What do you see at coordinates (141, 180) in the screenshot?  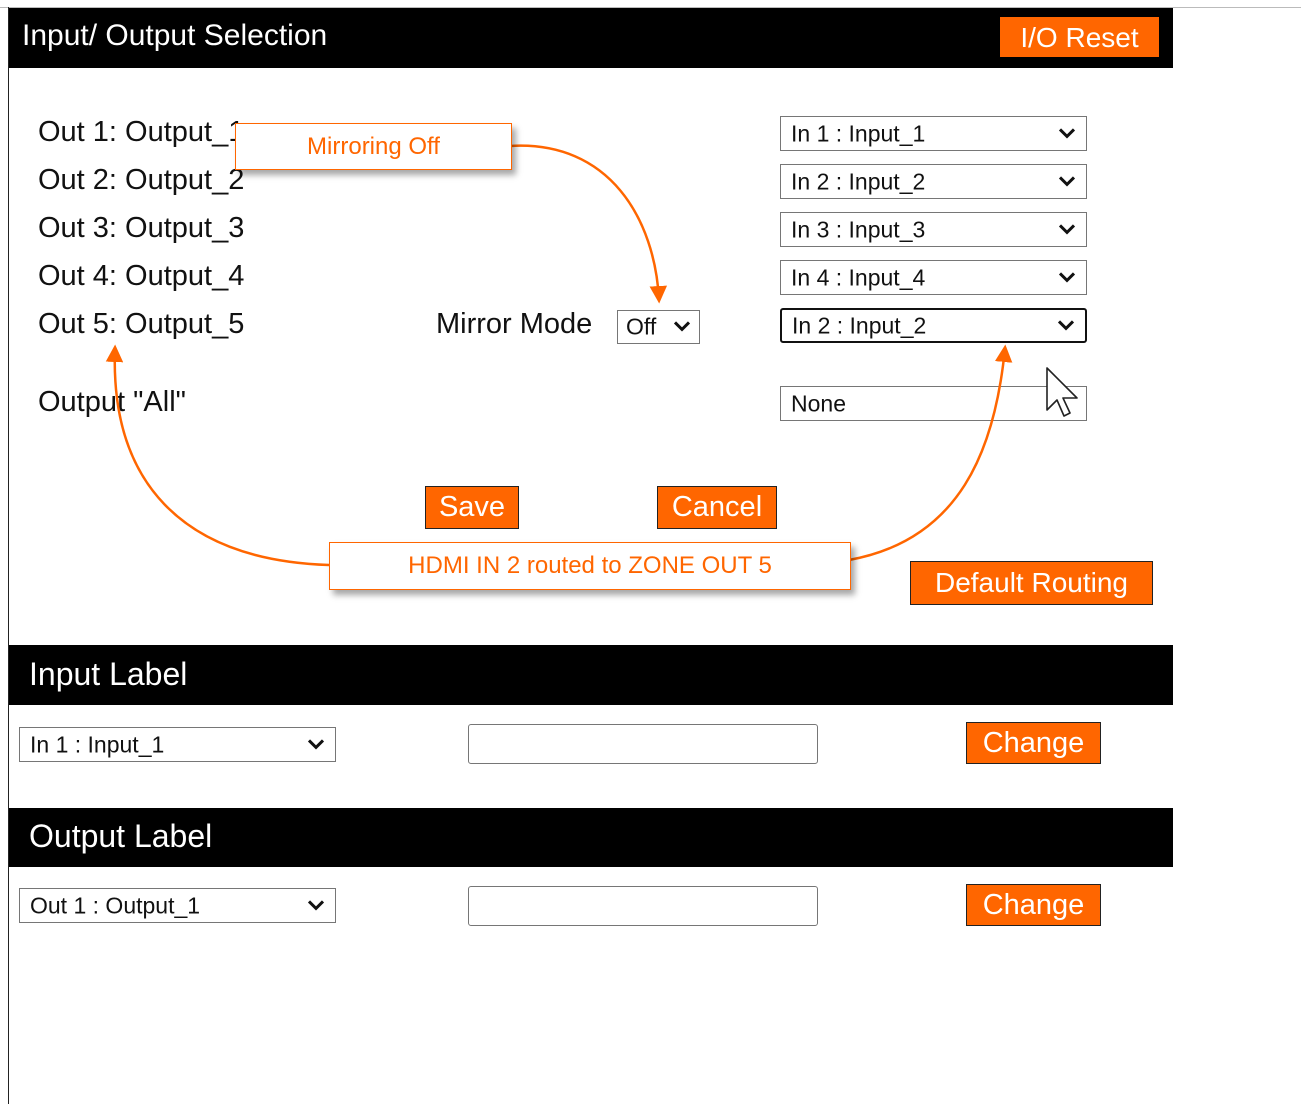 I see `output-label-2: Out 2: Output_2` at bounding box center [141, 180].